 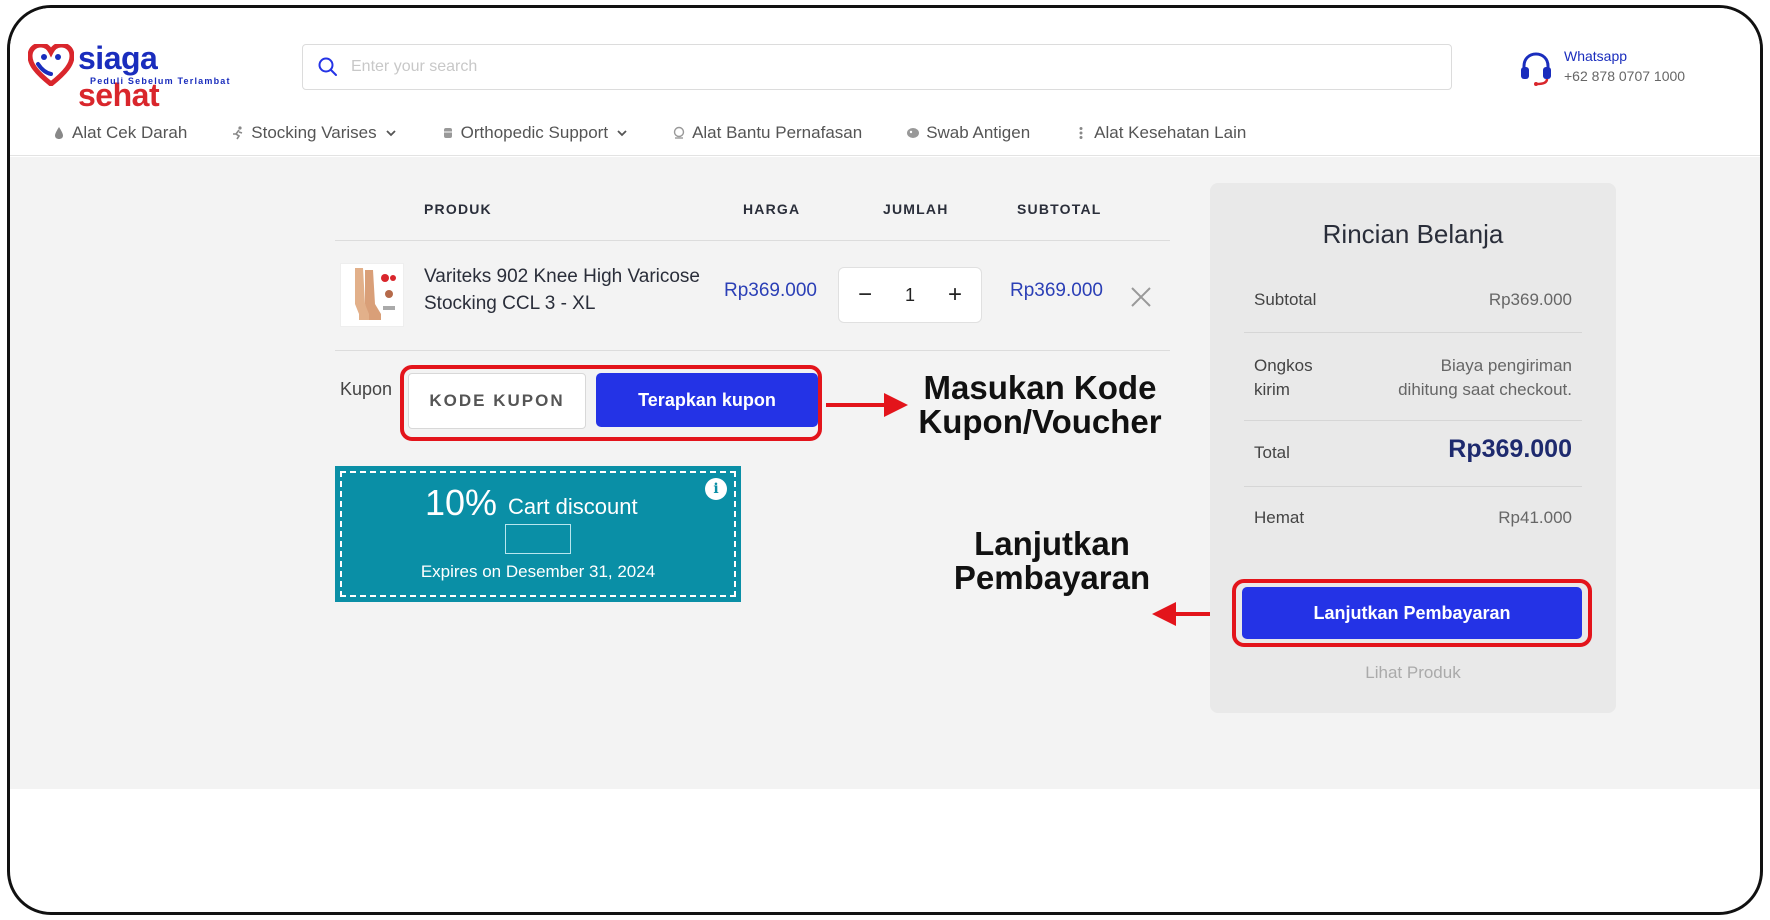 I want to click on stocking-image-icon, so click(x=375, y=294).